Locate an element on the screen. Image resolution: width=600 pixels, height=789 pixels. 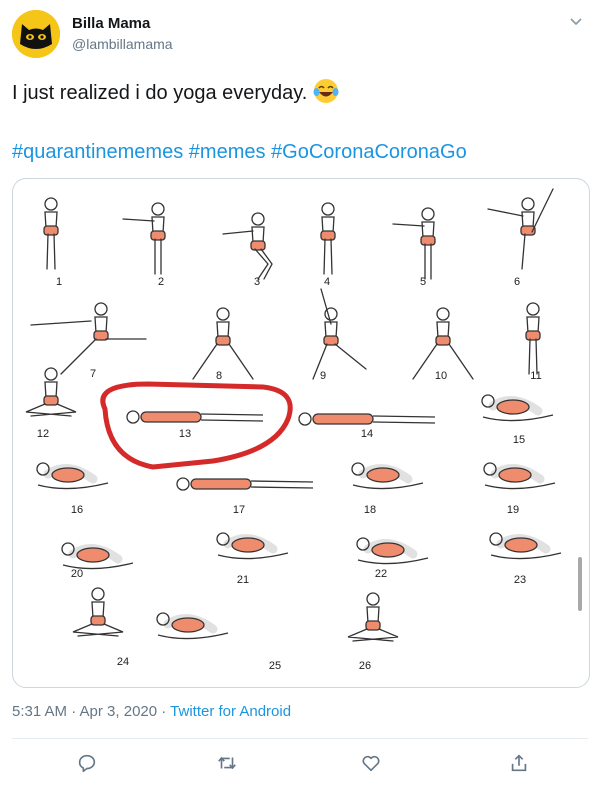
pose-number-label: 12 is located at coordinates (43, 434).